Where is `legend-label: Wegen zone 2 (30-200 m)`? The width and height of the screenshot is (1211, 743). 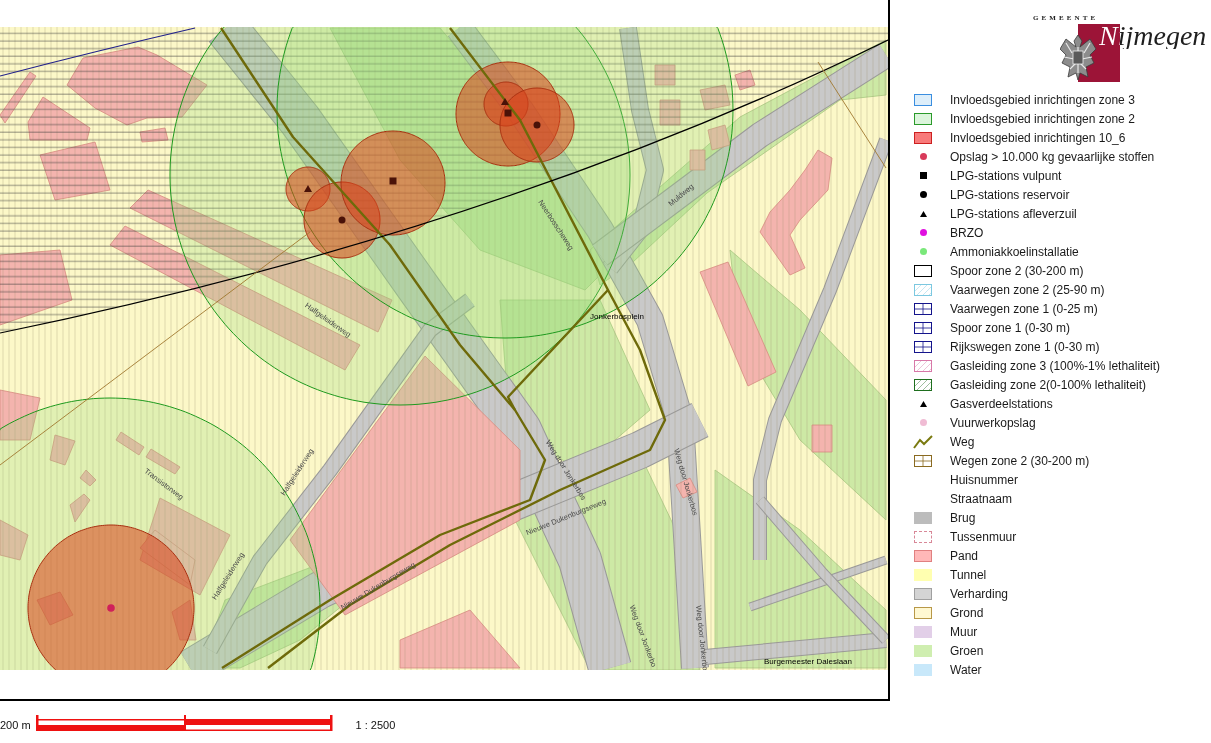
legend-label: Wegen zone 2 (30-200 m) is located at coordinates (1020, 460).